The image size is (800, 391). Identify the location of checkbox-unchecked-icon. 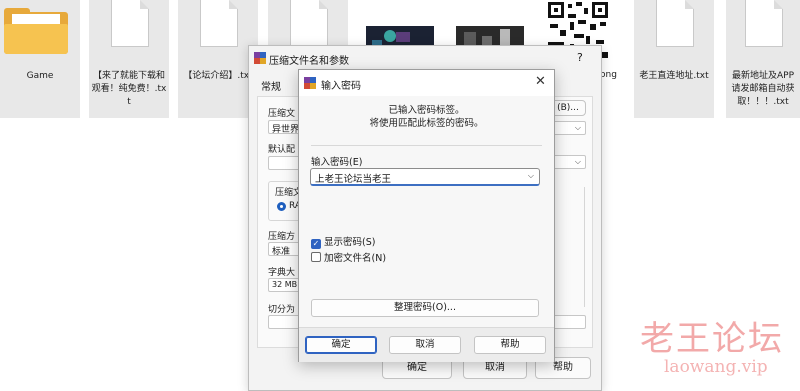
(316, 257).